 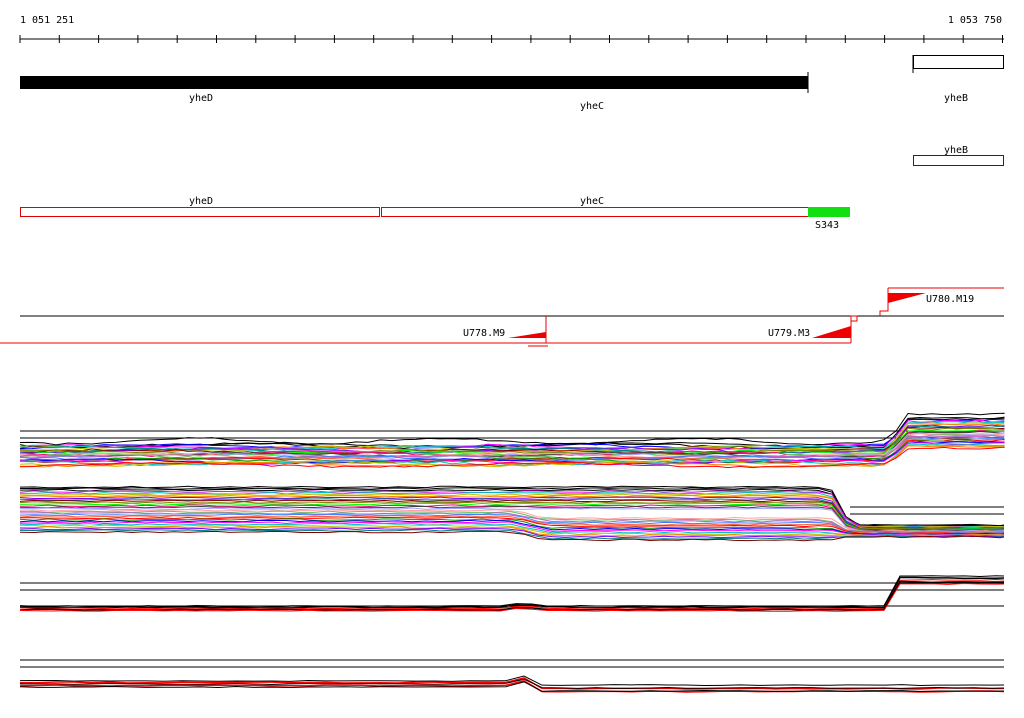 What do you see at coordinates (511, 29) in the screenshot?
I see `coordinate-ruler: 1 051 251 1 053 750` at bounding box center [511, 29].